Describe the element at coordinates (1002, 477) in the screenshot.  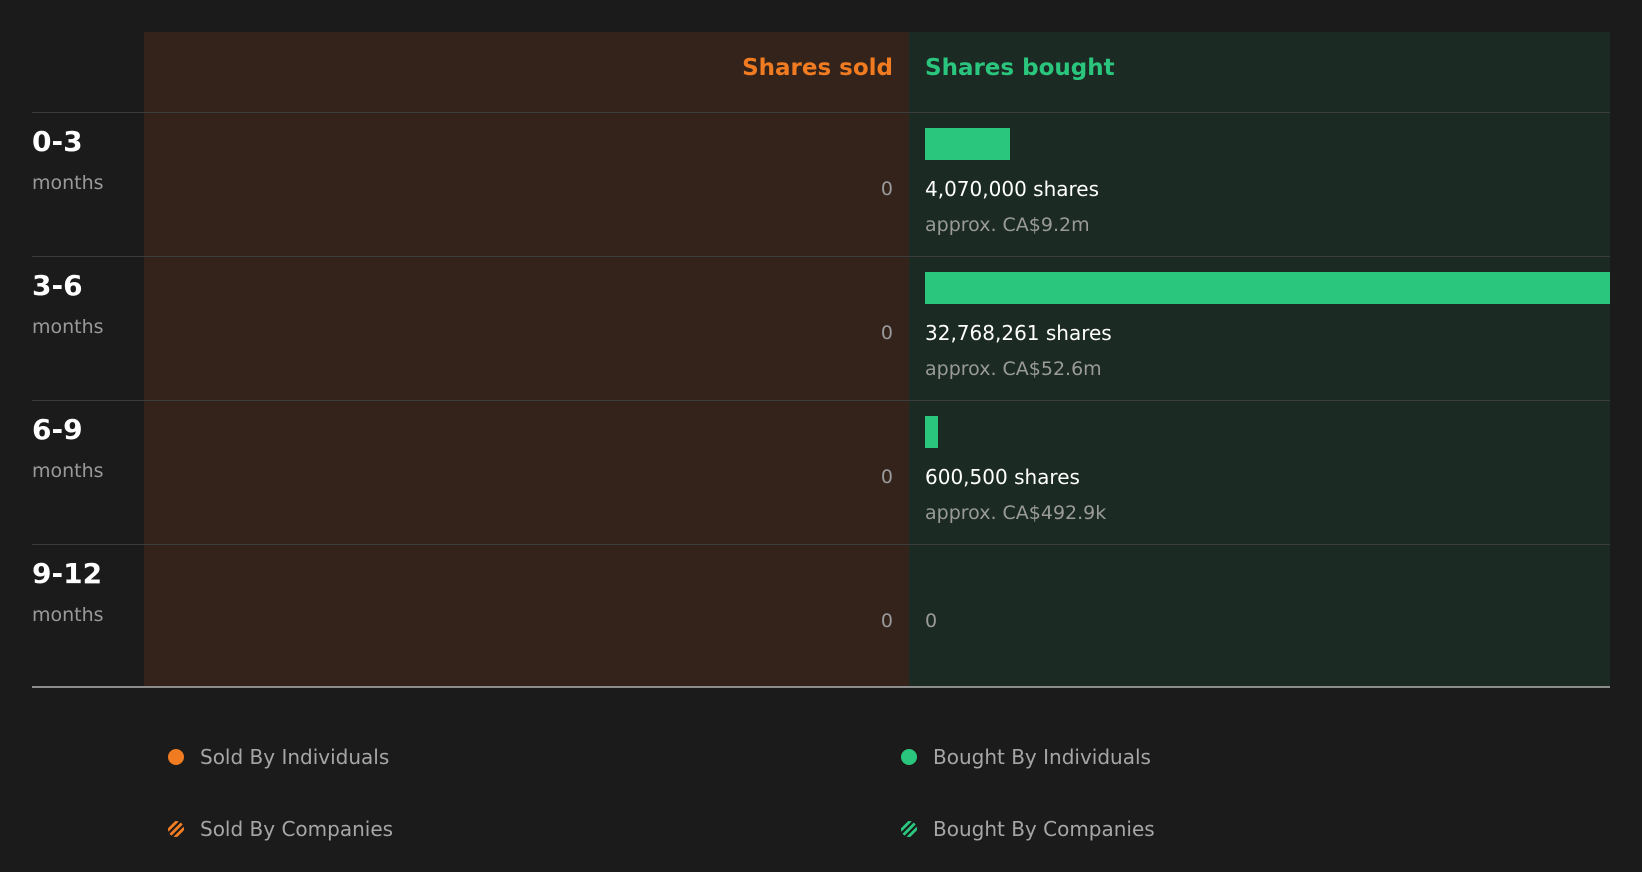
I see `bought-shares-label: 600,500 shares` at that location.